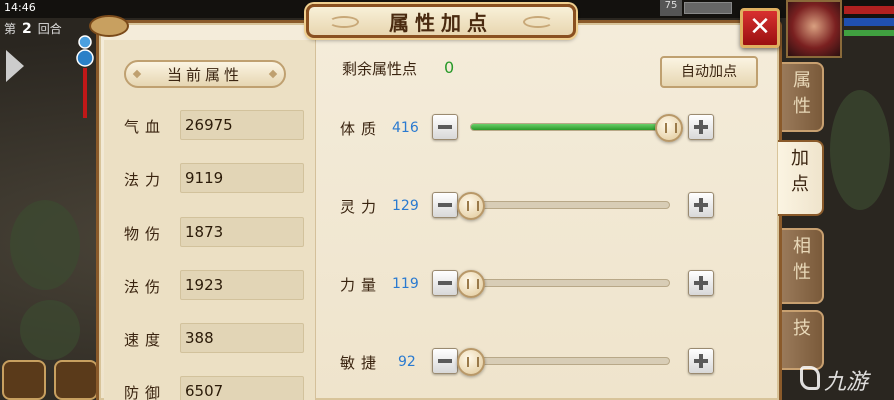  I want to click on current-attributes-header: 当前属性, so click(205, 74).